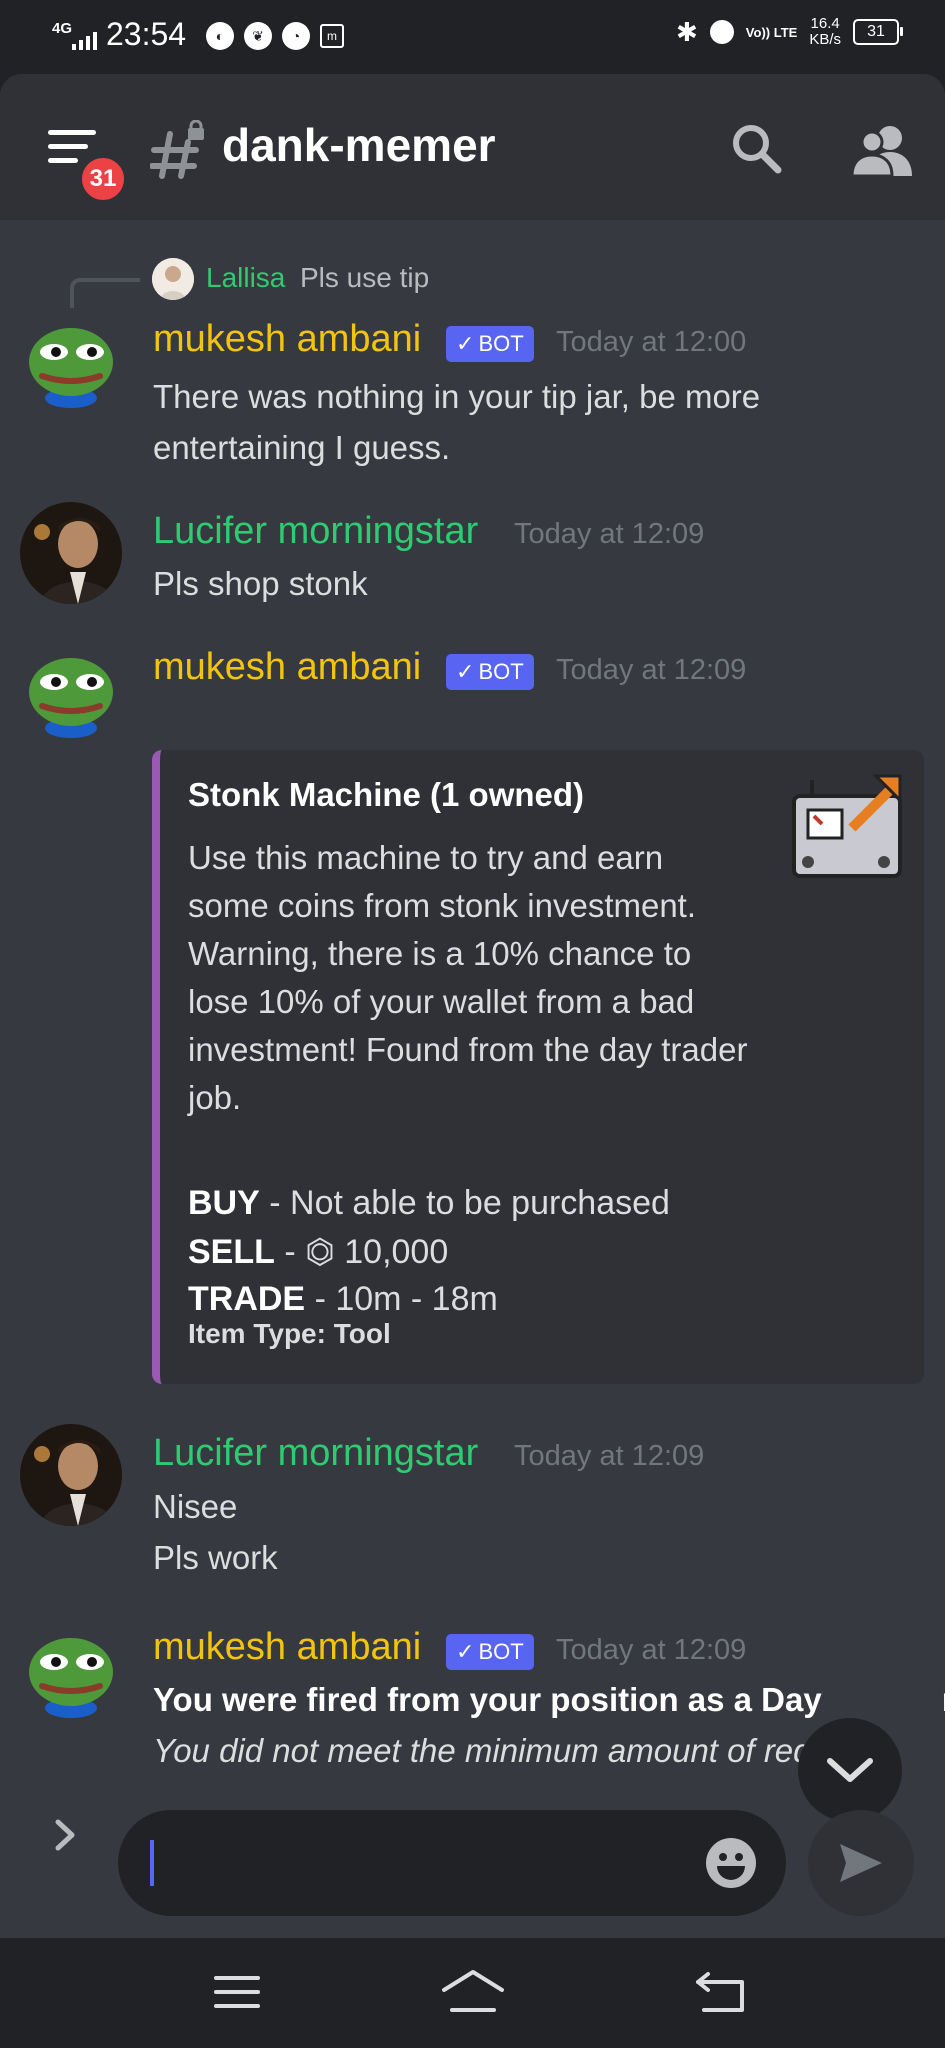 Image resolution: width=945 pixels, height=2048 pixels. What do you see at coordinates (296, 36) in the screenshot?
I see `gauge-notification-icon: ◔` at bounding box center [296, 36].